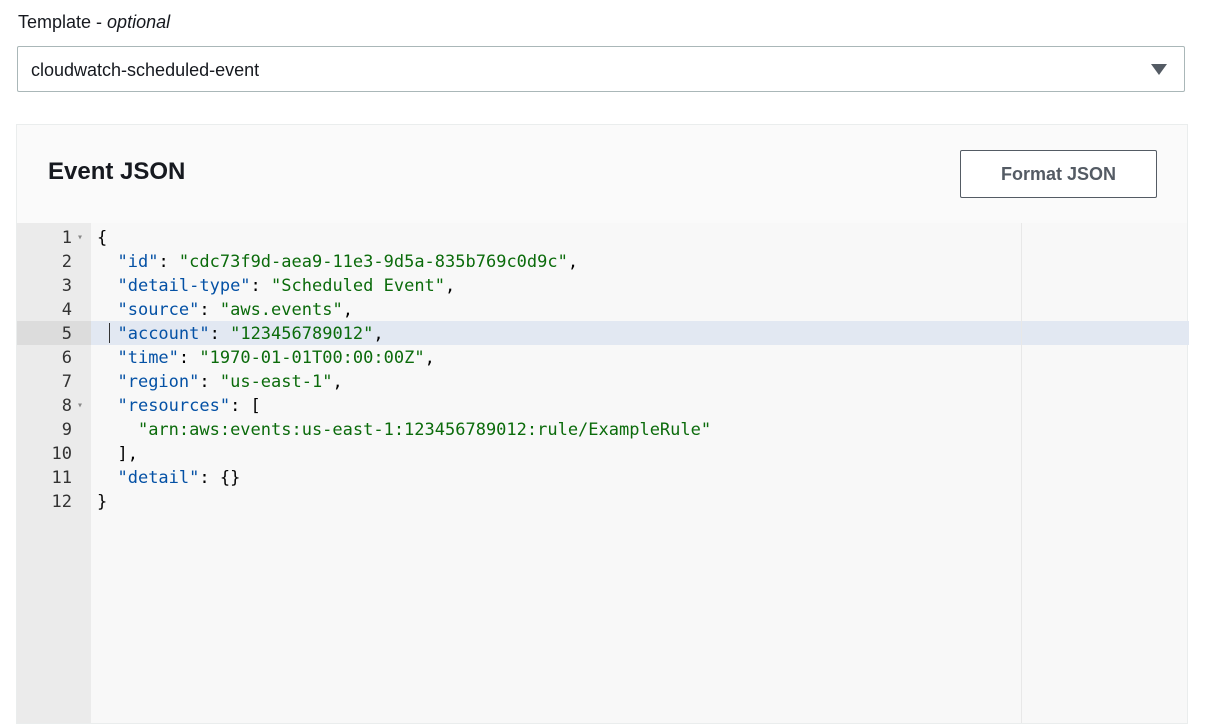  What do you see at coordinates (184, 286) in the screenshot?
I see `json-key: "detail-type"` at bounding box center [184, 286].